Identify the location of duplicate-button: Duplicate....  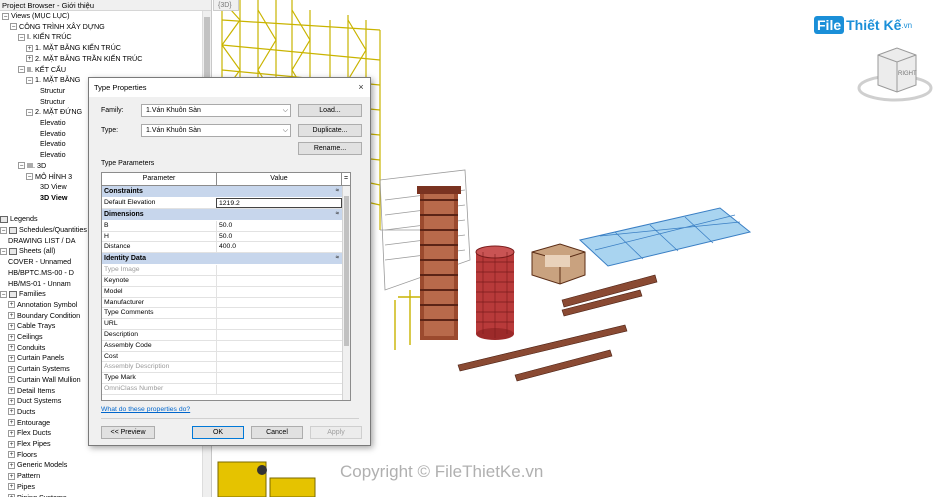
(330, 130).